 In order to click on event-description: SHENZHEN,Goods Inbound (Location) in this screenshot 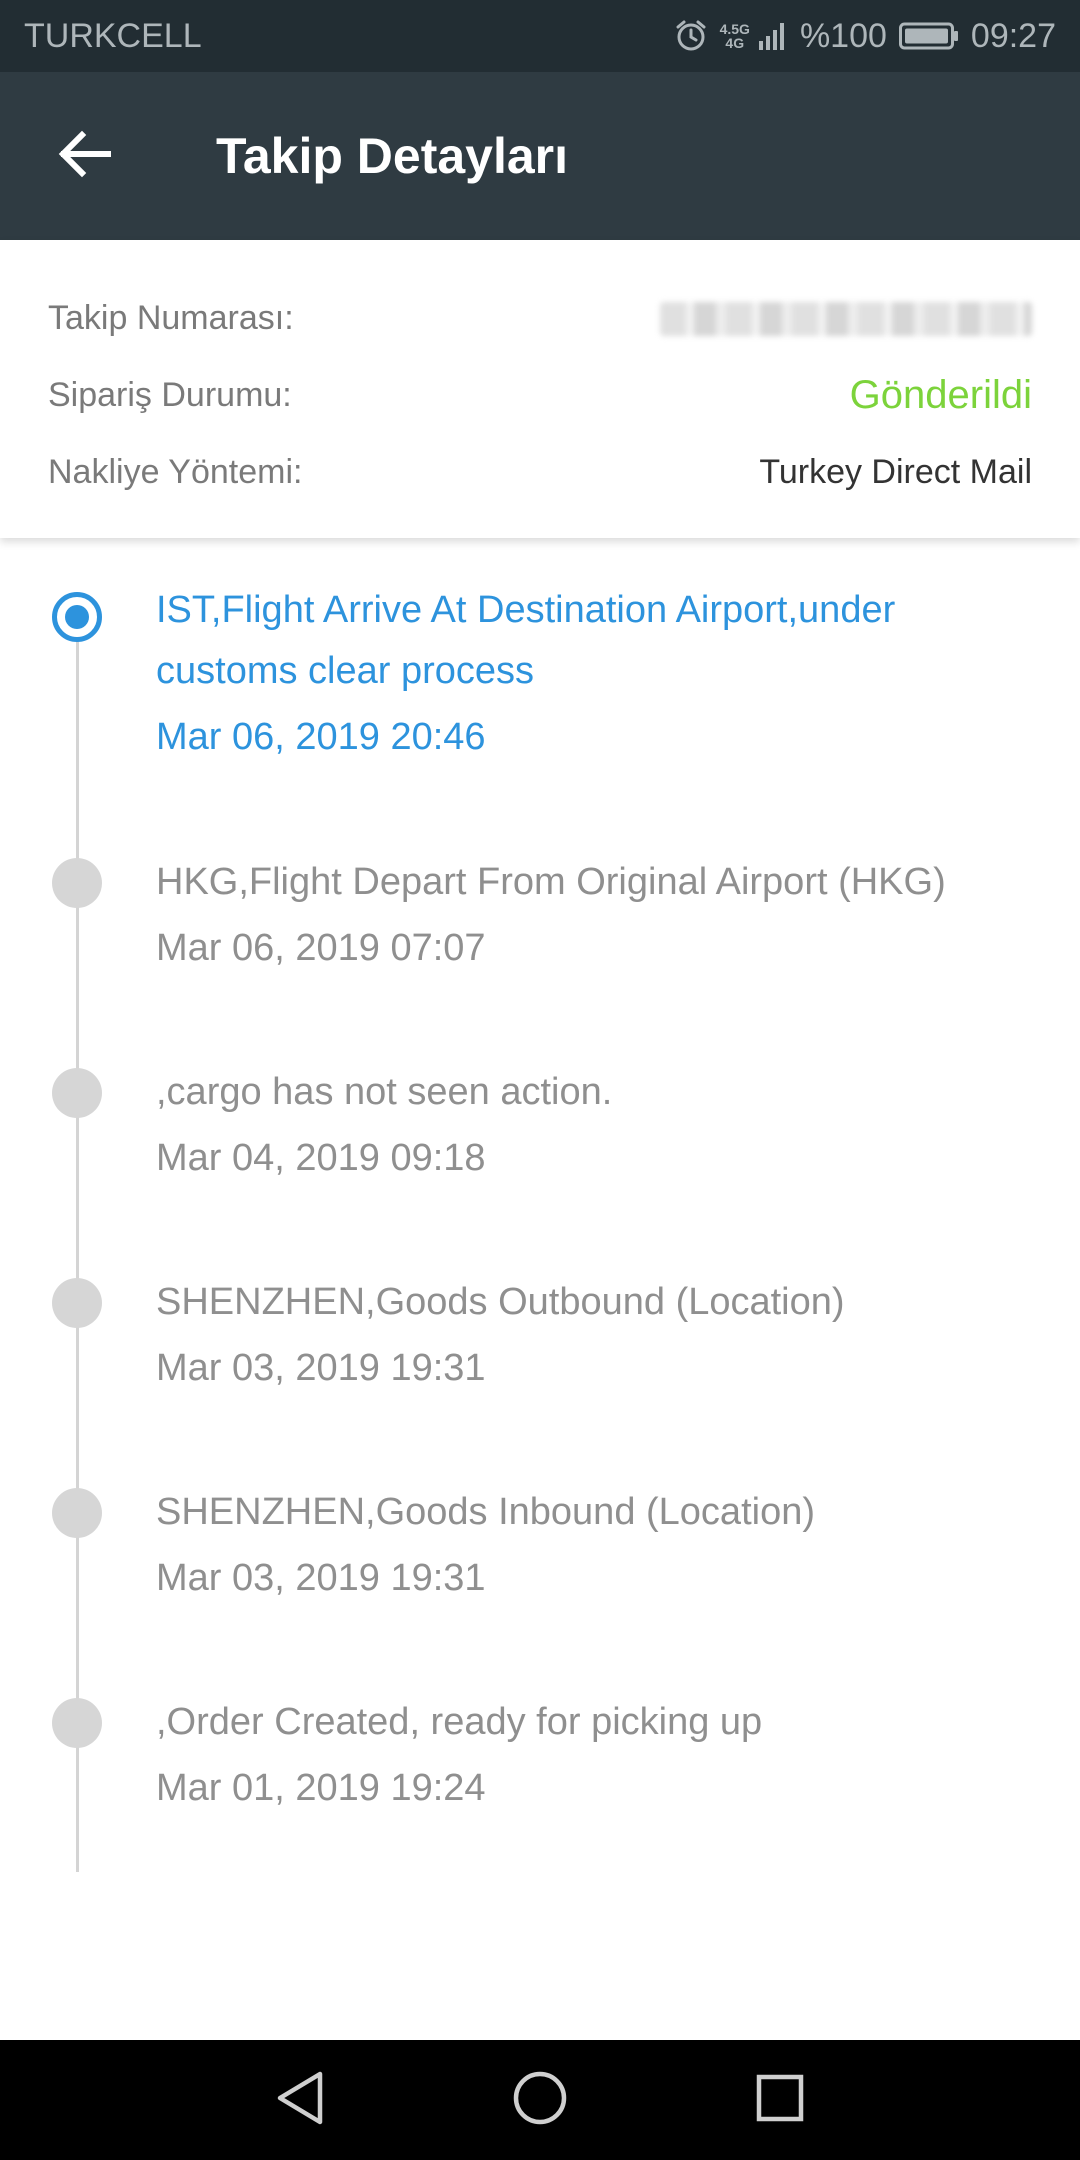, I will do `click(485, 1512)`.